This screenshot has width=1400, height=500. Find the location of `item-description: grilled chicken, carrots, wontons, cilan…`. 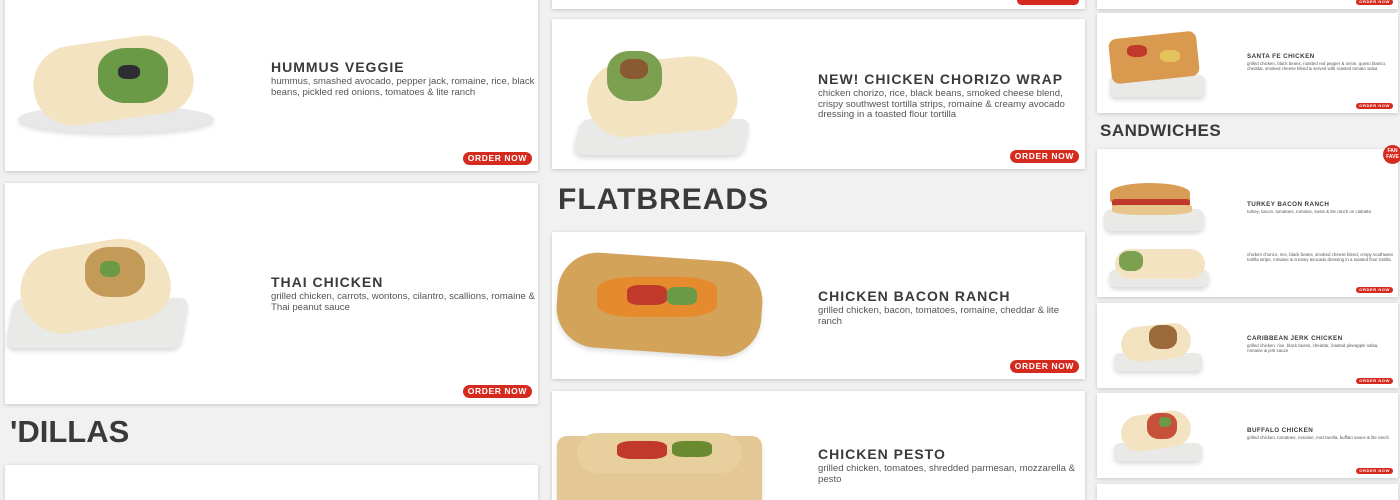

item-description: grilled chicken, carrots, wontons, cilan… is located at coordinates (403, 302).